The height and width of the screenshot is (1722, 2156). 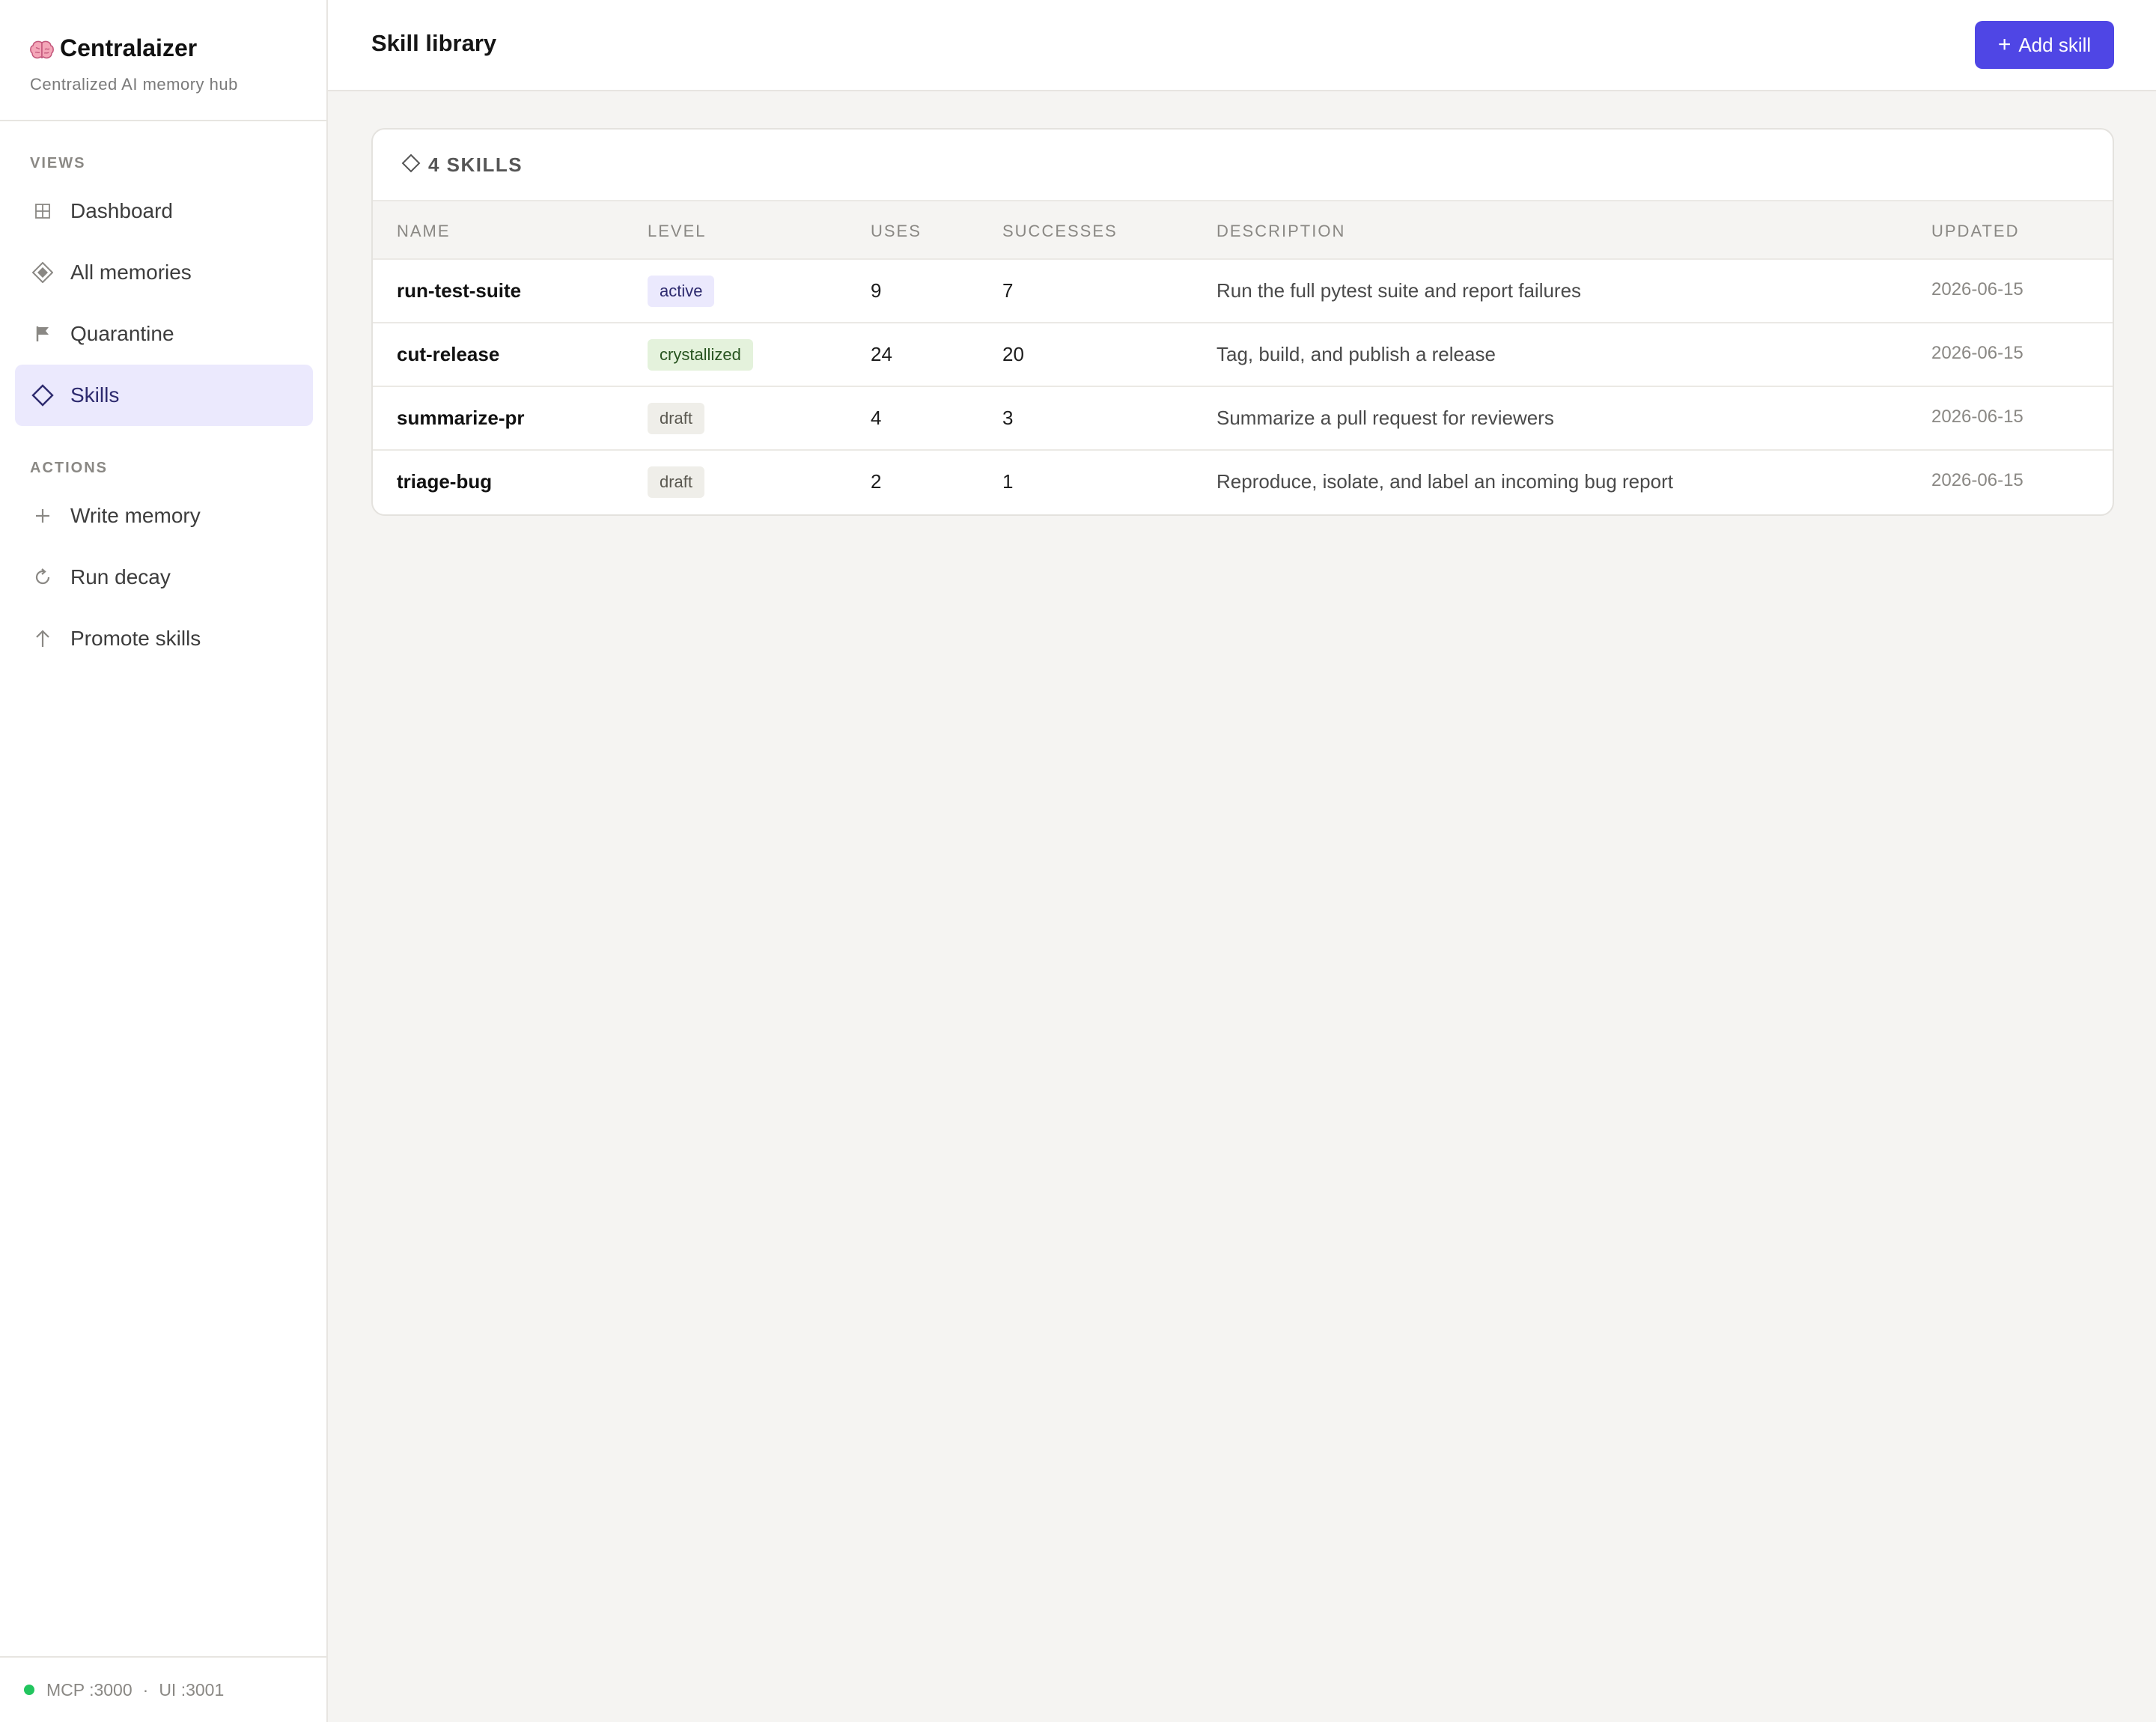 What do you see at coordinates (69, 468) in the screenshot?
I see `actions-section-label: ACTIONS` at bounding box center [69, 468].